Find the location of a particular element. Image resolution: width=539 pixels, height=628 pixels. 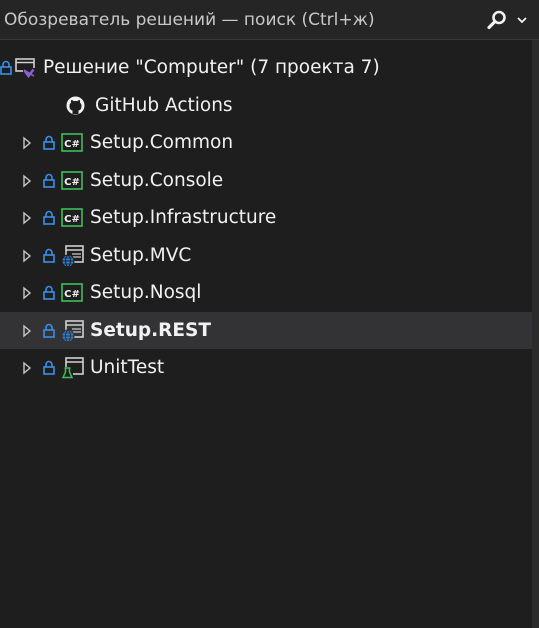

github-icon is located at coordinates (75, 105).